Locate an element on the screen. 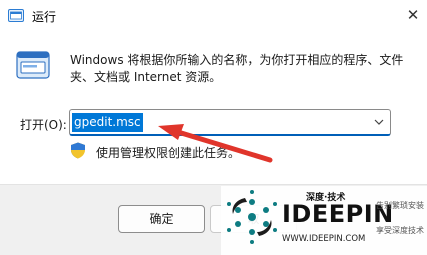 The image size is (427, 255). watermark-tagline-1: 告别繁琐安装 is located at coordinates (400, 205).